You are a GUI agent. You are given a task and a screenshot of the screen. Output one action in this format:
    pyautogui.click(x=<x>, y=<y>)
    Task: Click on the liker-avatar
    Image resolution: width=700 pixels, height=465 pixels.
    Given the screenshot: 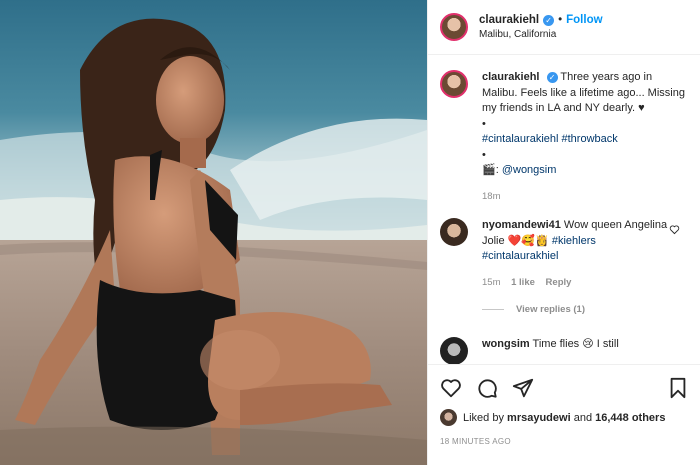 What is the action you would take?
    pyautogui.click(x=448, y=417)
    